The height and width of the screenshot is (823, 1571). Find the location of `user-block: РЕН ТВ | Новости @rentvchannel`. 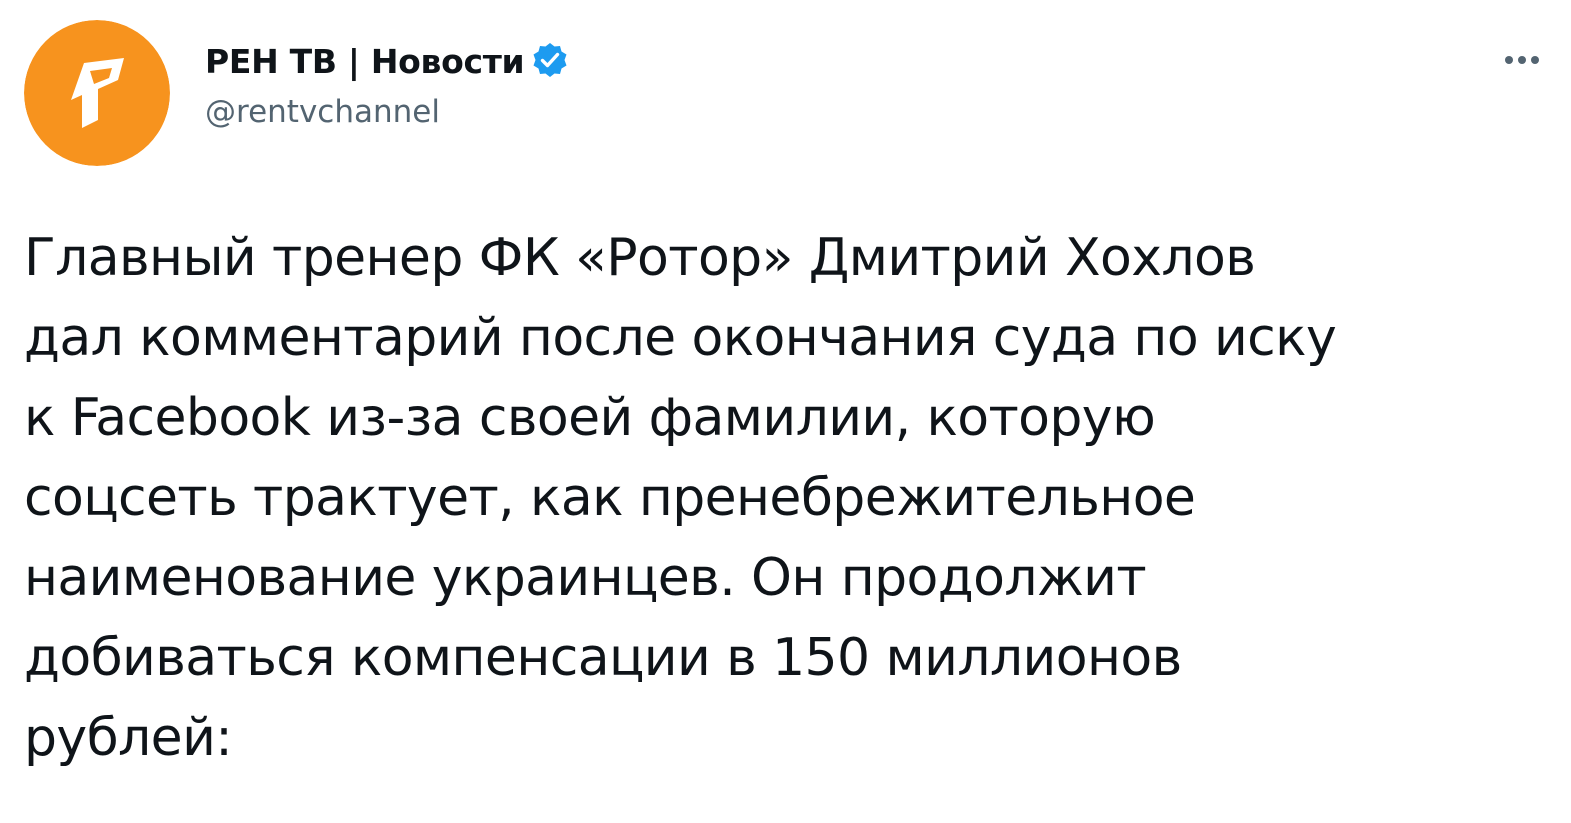

user-block: РЕН ТВ | Новости @rentvchannel is located at coordinates (387, 83).